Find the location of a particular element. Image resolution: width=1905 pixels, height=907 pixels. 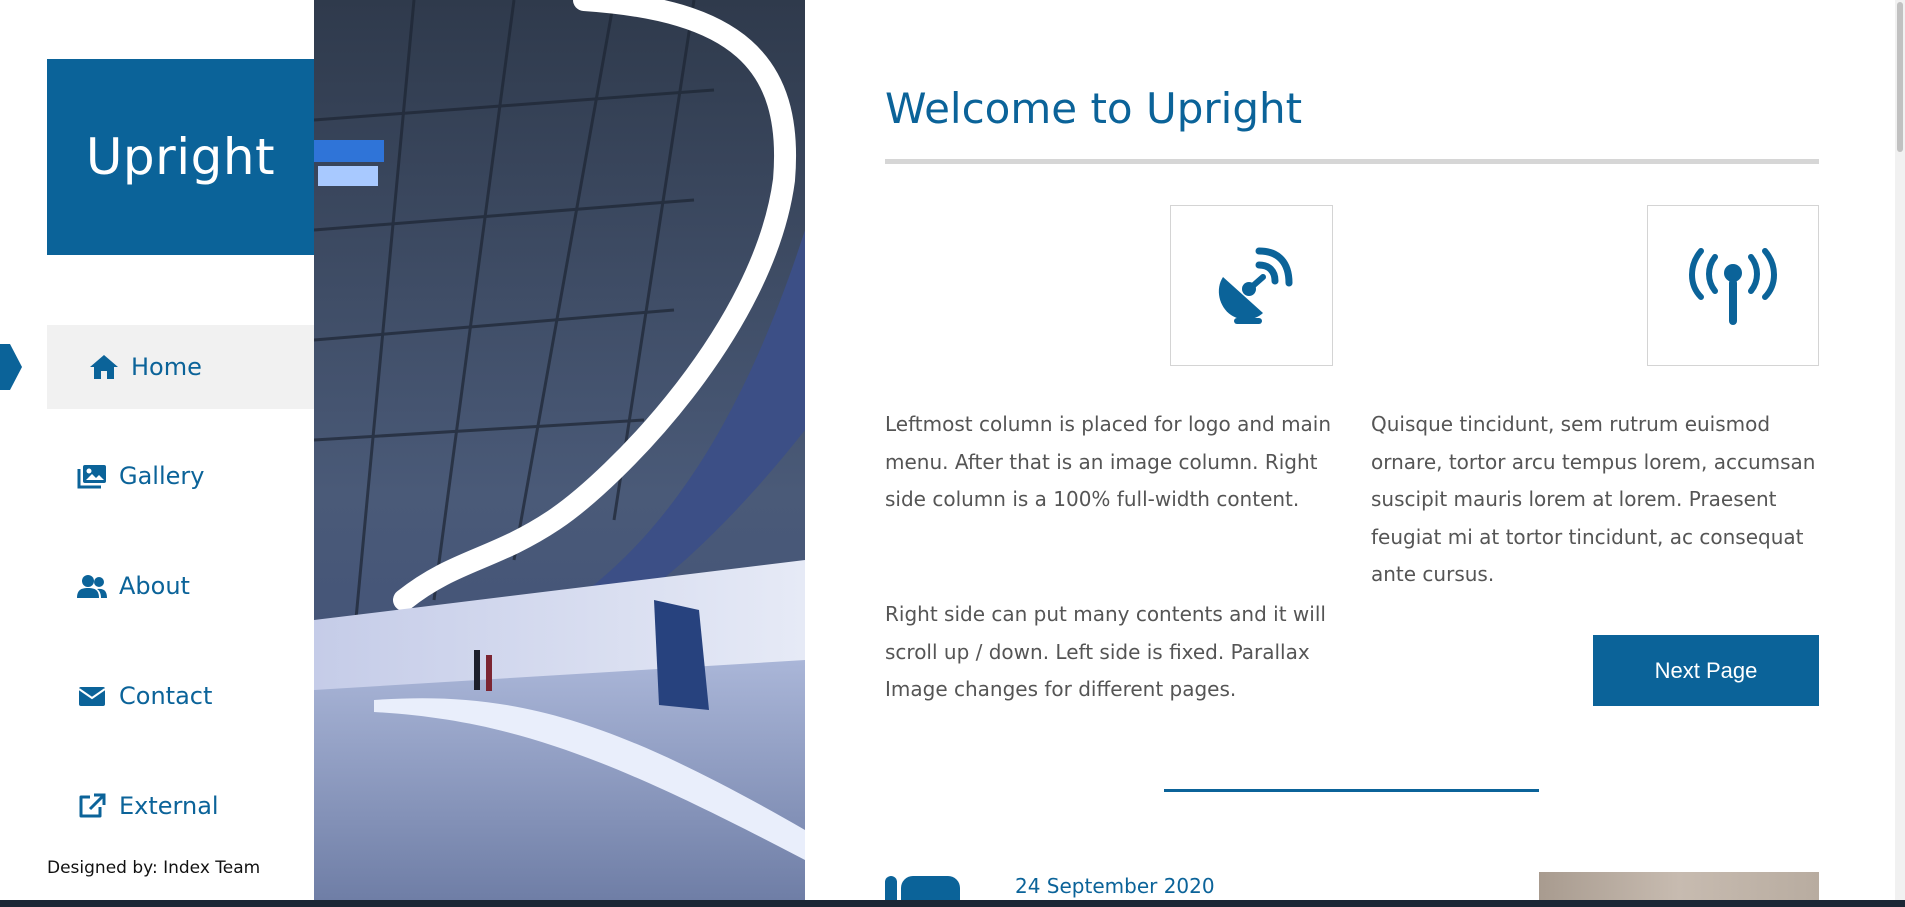

feature-box-tower is located at coordinates (1733, 285).